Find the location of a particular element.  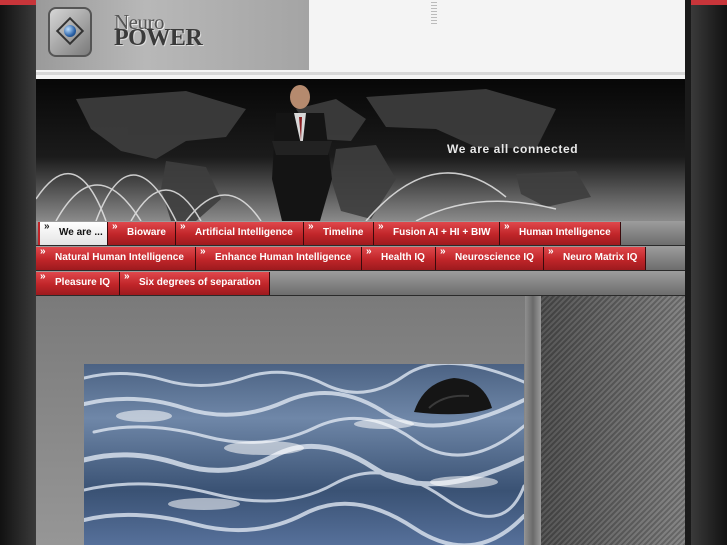

nav-item-fusion: Fusion AI + HI + BIW is located at coordinates (437, 230).